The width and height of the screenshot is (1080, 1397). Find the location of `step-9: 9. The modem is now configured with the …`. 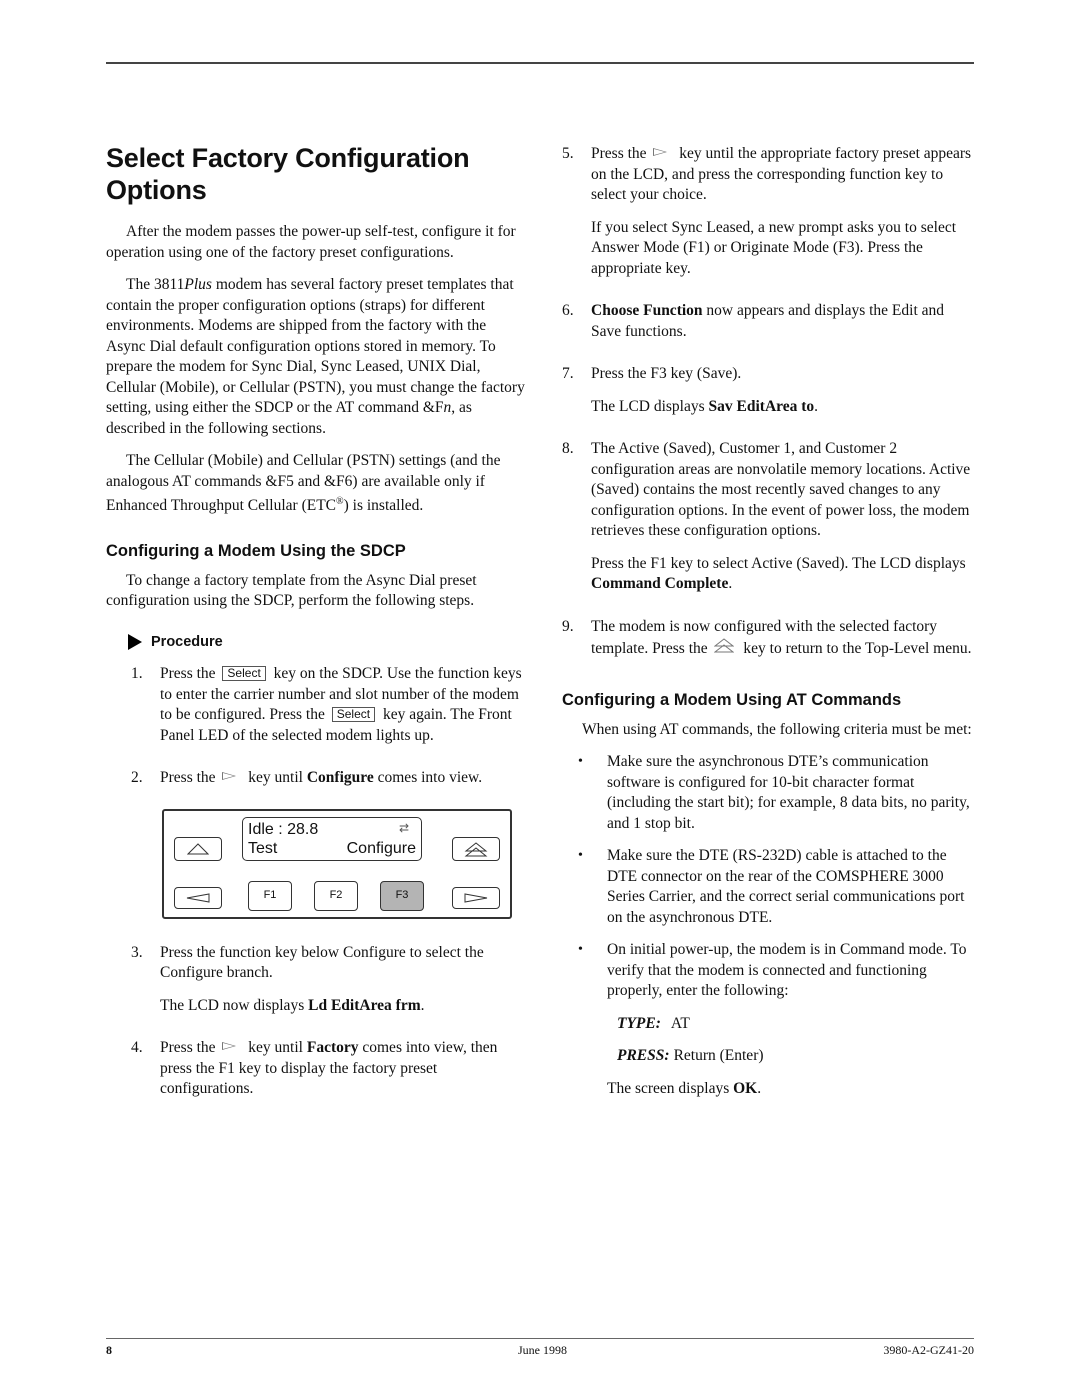

step-9: 9. The modem is now configured with the … is located at coordinates (767, 637).